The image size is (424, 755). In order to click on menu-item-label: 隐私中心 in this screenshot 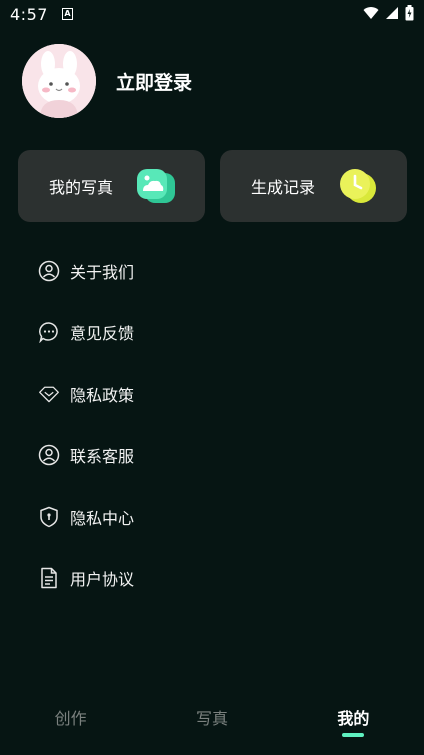, I will do `click(102, 518)`.